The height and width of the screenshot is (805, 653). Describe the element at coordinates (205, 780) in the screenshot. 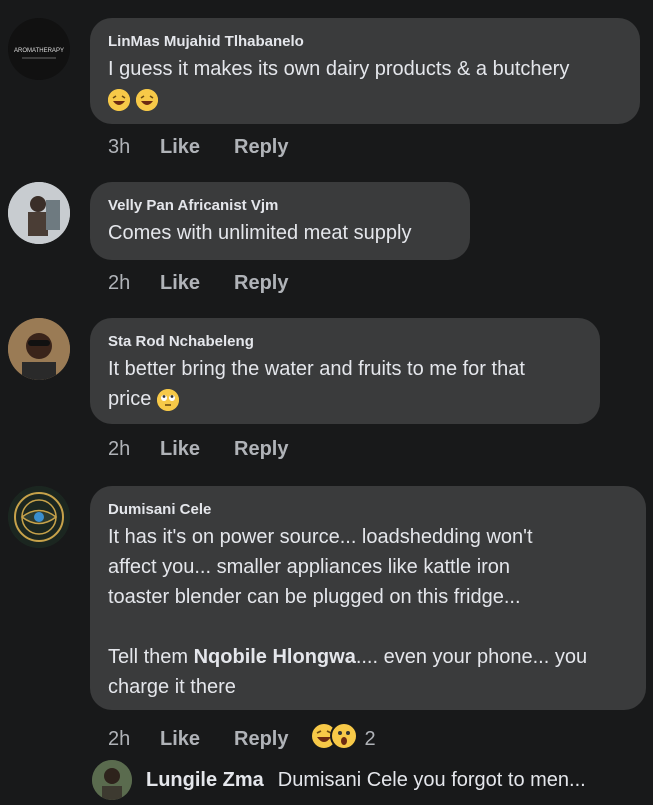

I see `reply-author: Lungile Zma` at that location.